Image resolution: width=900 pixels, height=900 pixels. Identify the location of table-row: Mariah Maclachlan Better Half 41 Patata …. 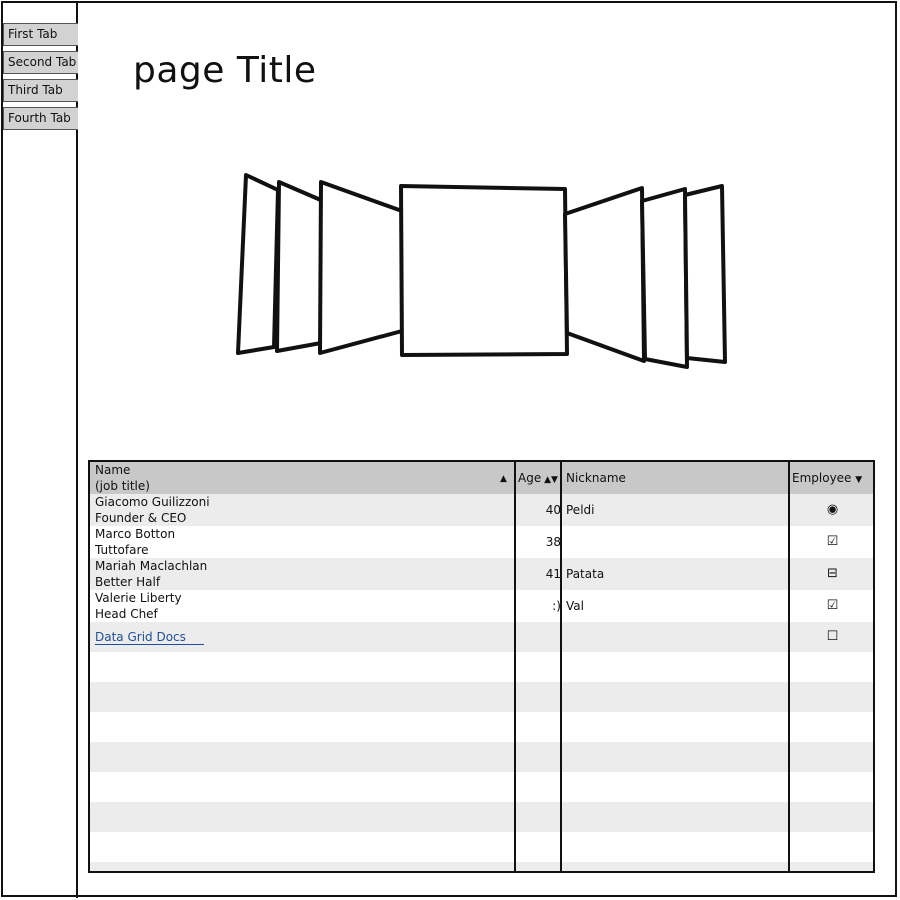
(481, 574).